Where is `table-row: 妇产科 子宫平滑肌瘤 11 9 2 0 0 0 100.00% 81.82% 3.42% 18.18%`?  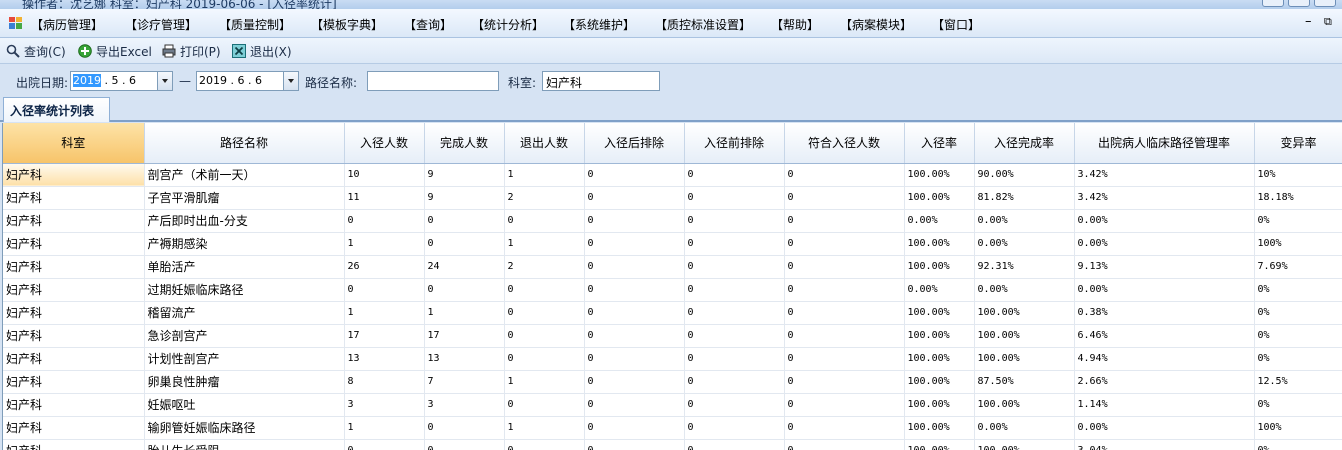 table-row: 妇产科 子宫平滑肌瘤 11 9 2 0 0 0 100.00% 81.82% 3.42% 18.18% is located at coordinates (672, 198).